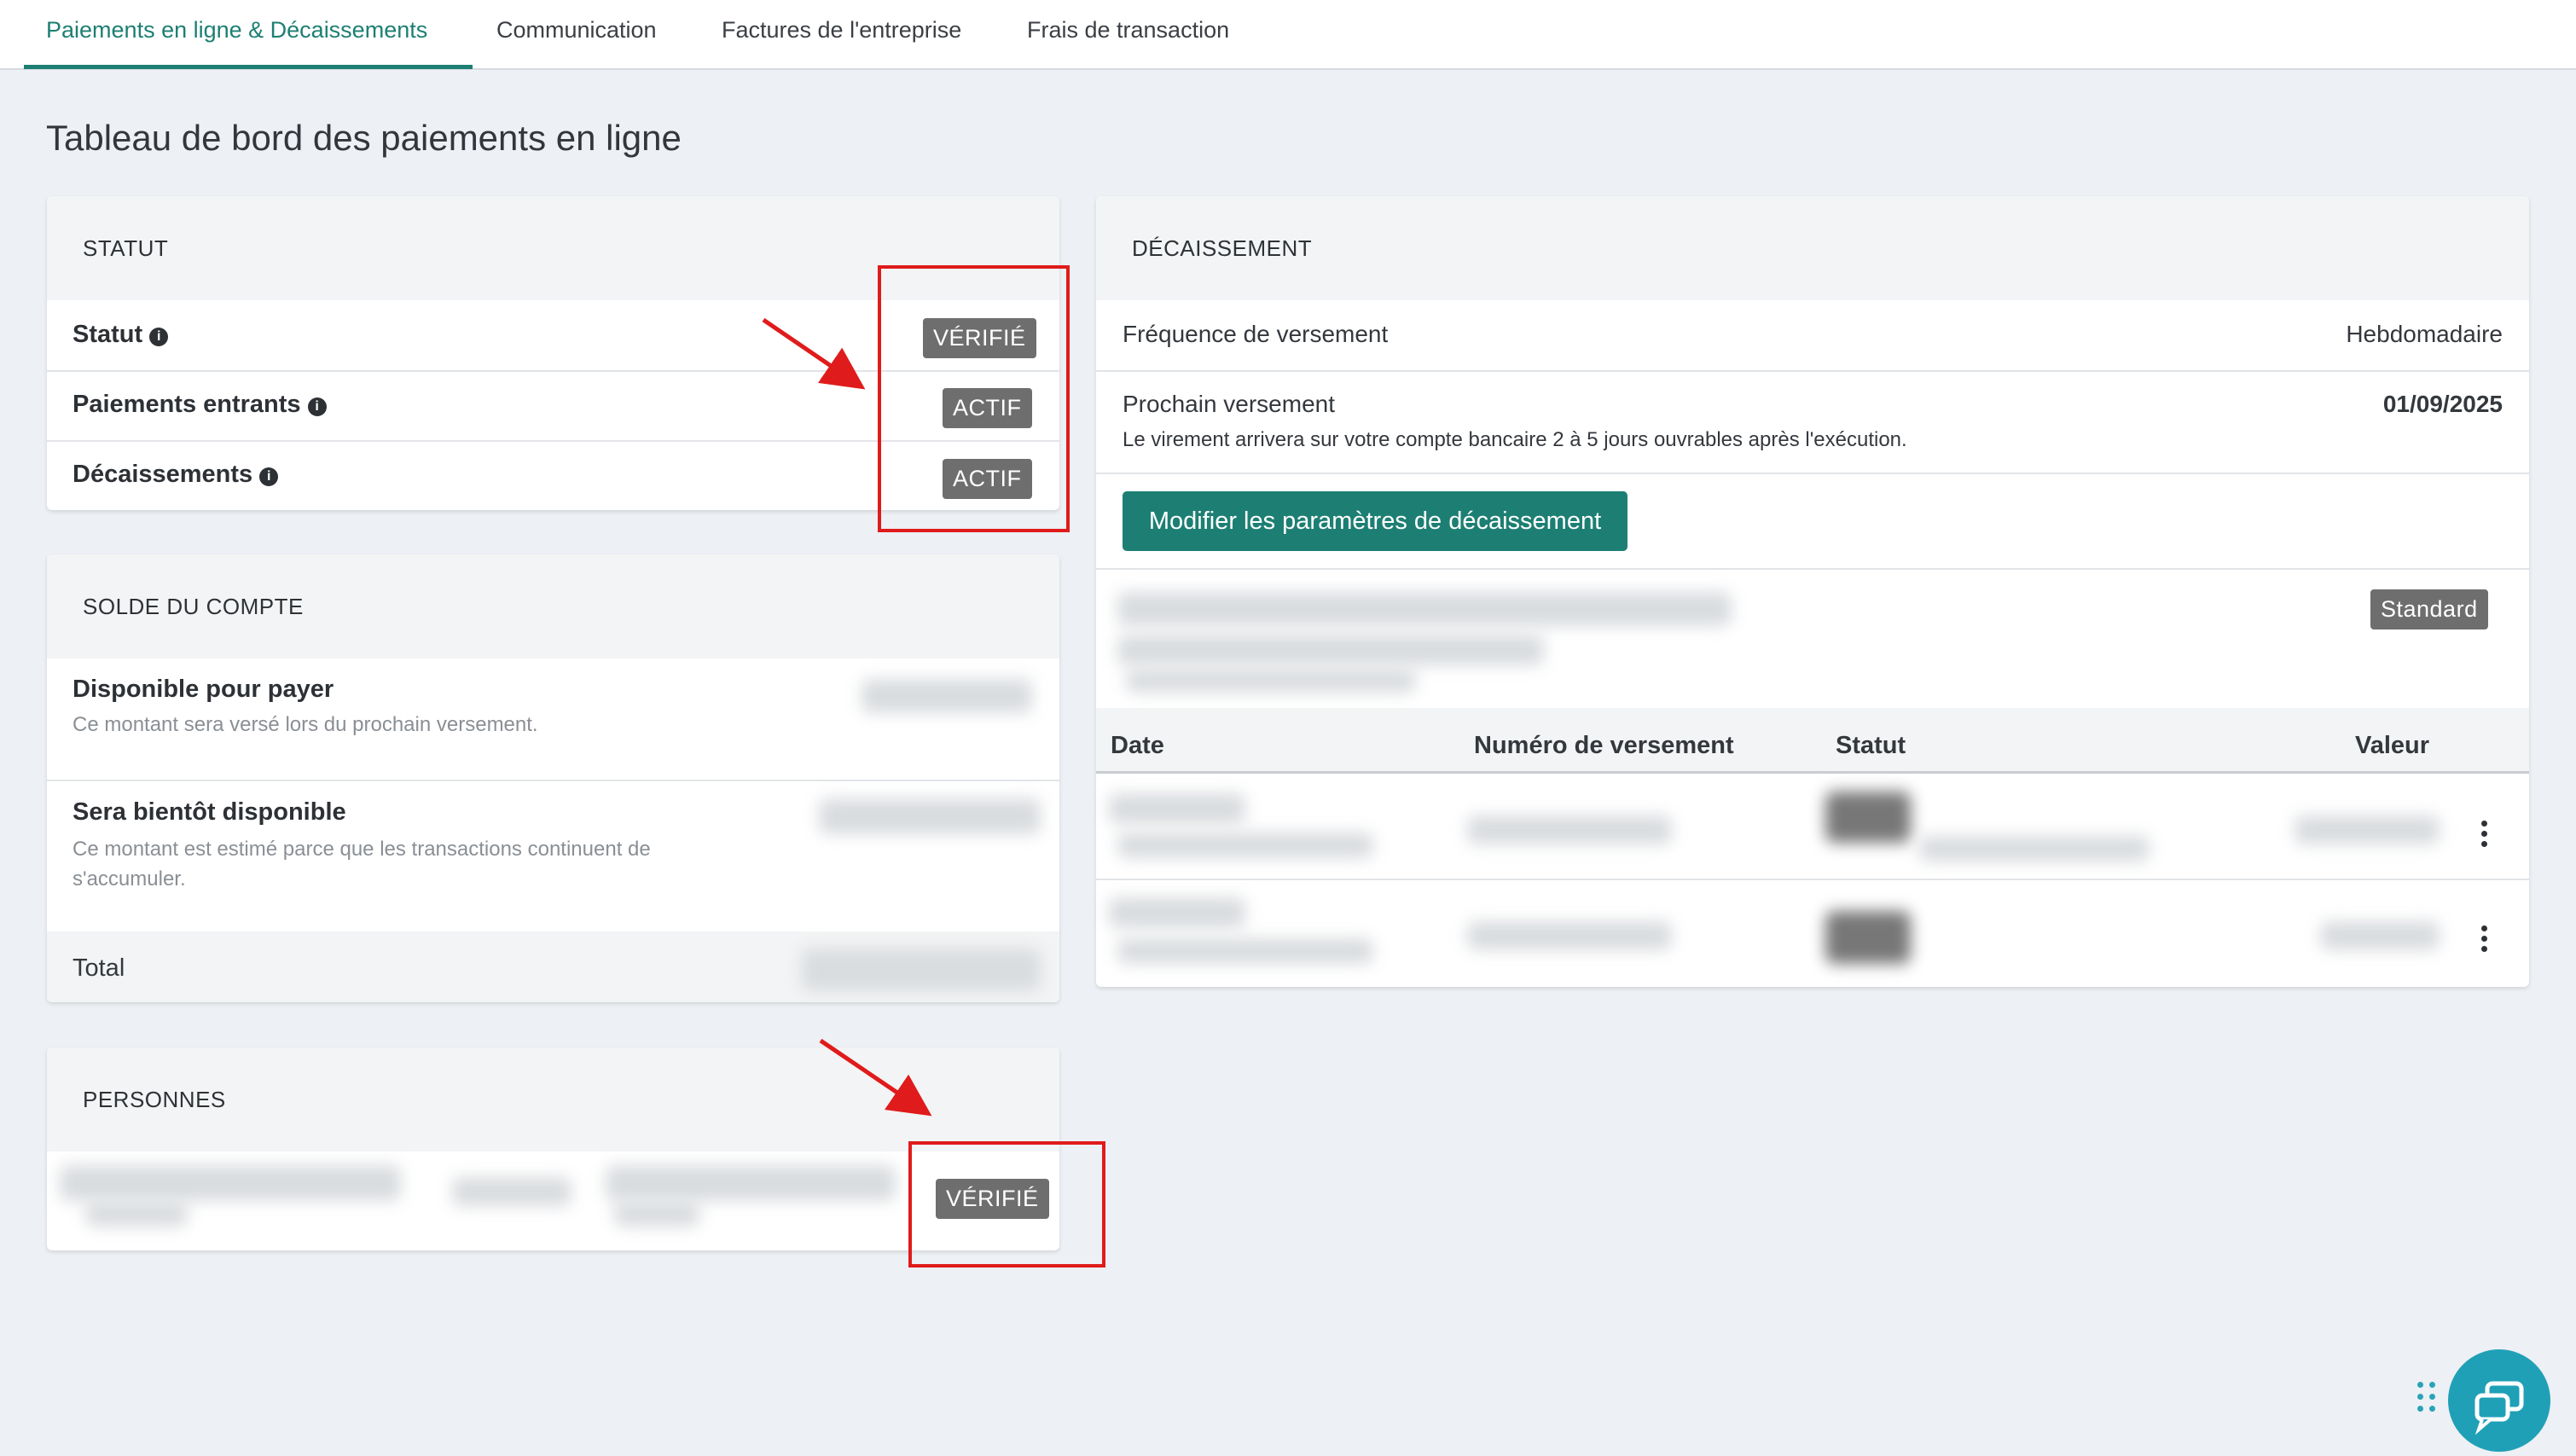  Describe the element at coordinates (814, 353) in the screenshot. I see `annotation-arrow-status` at that location.